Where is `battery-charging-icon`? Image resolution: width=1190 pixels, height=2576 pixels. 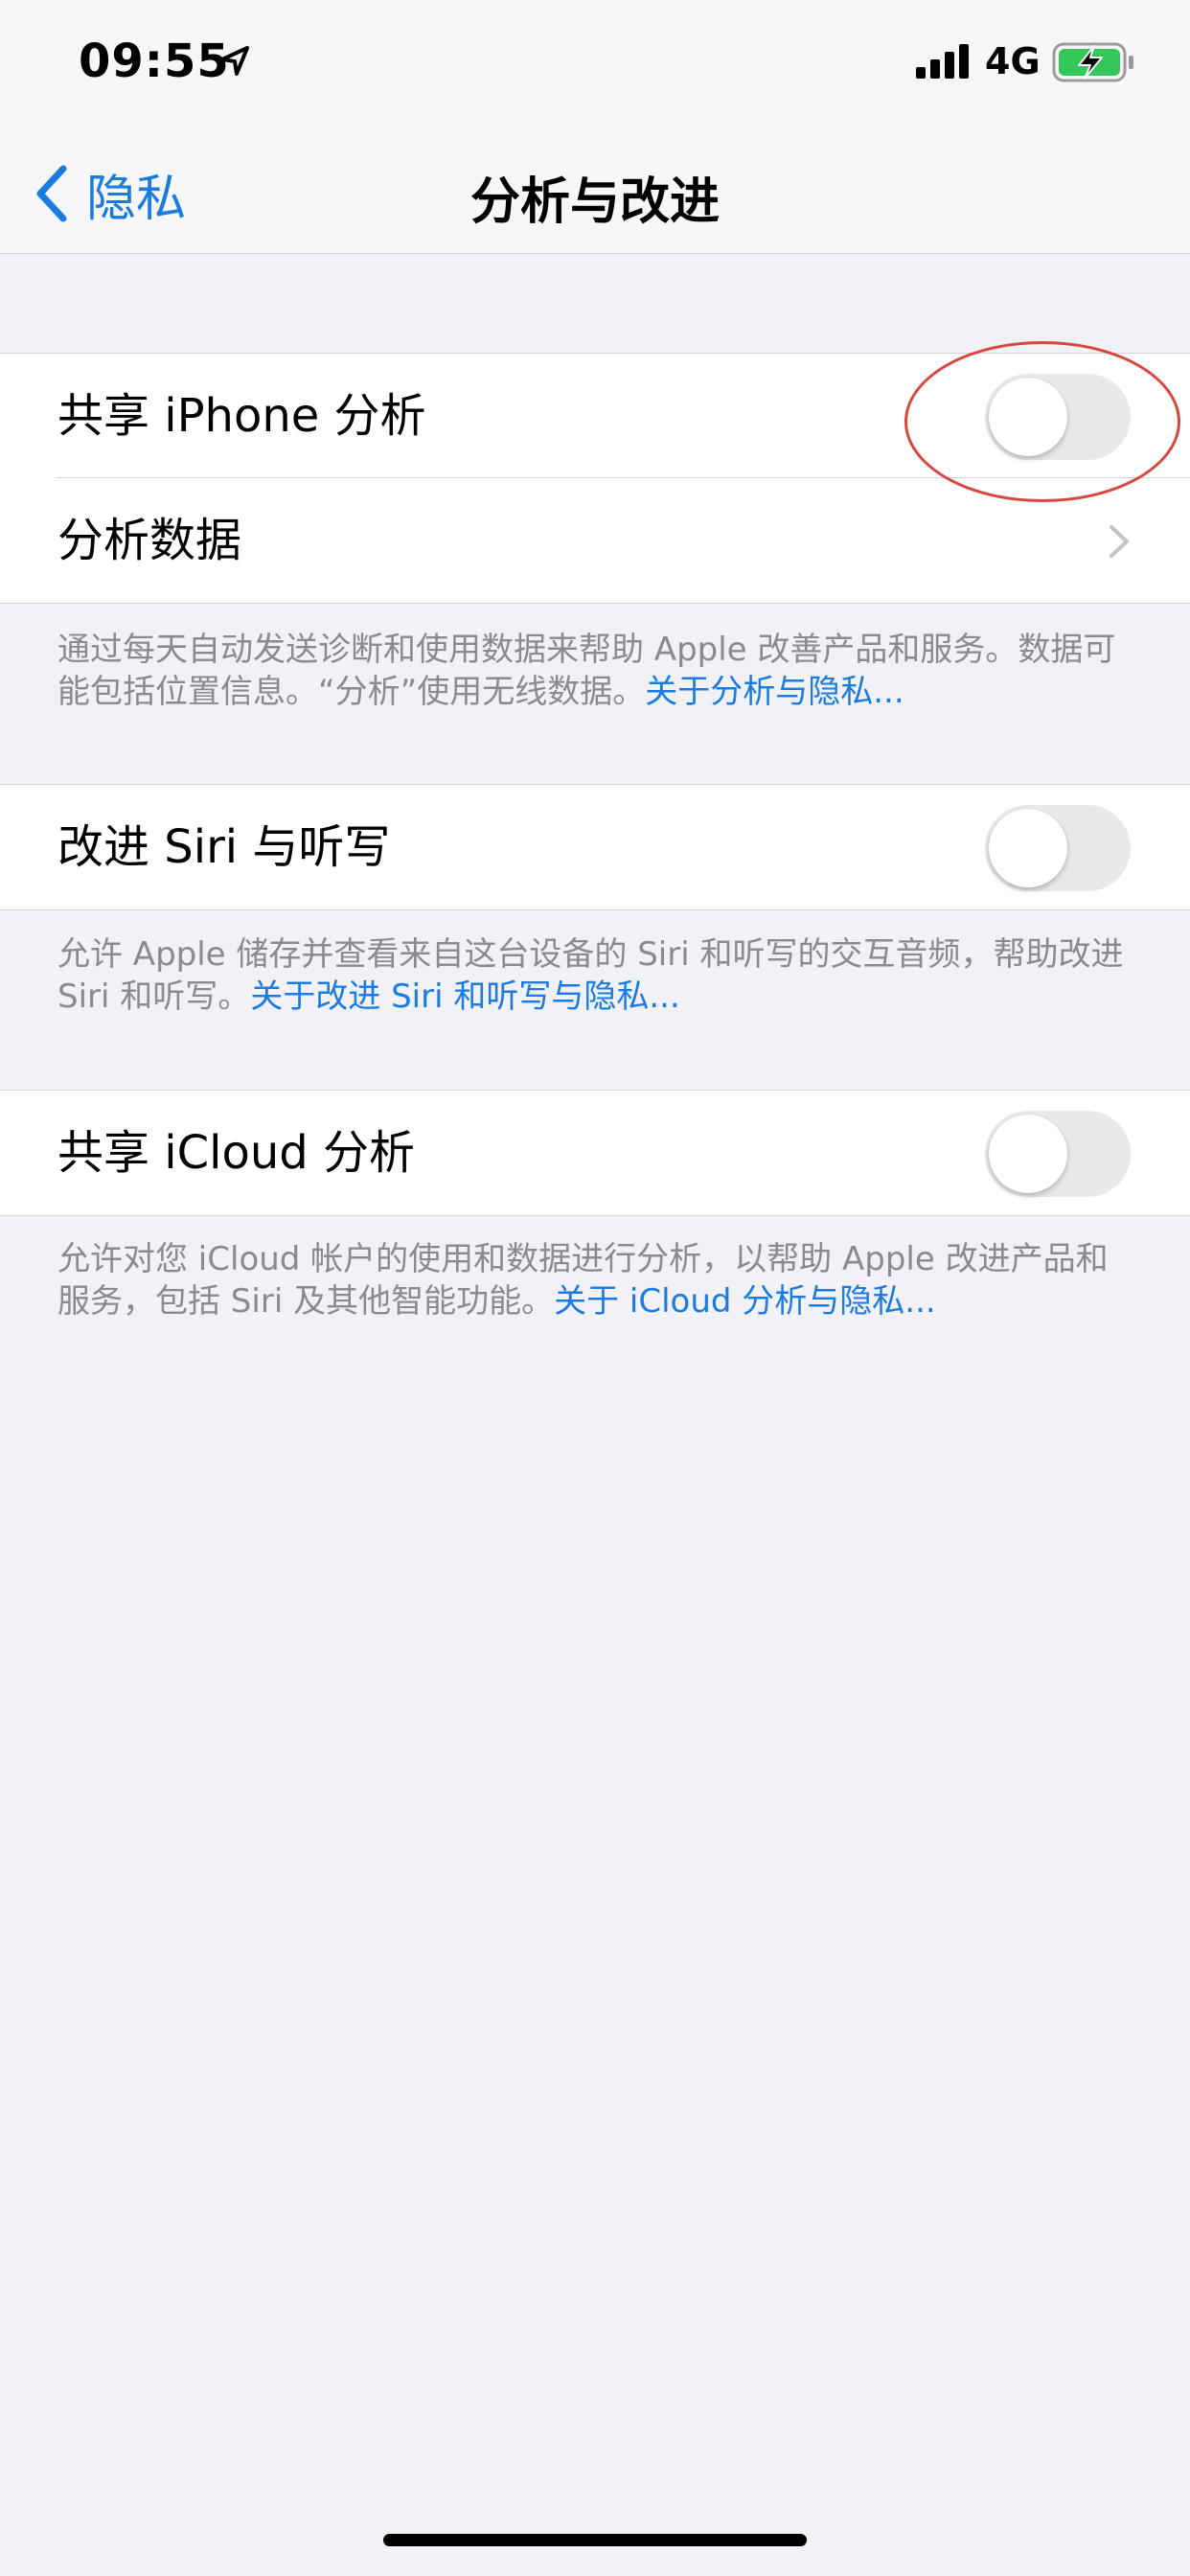
battery-charging-icon is located at coordinates (1093, 62).